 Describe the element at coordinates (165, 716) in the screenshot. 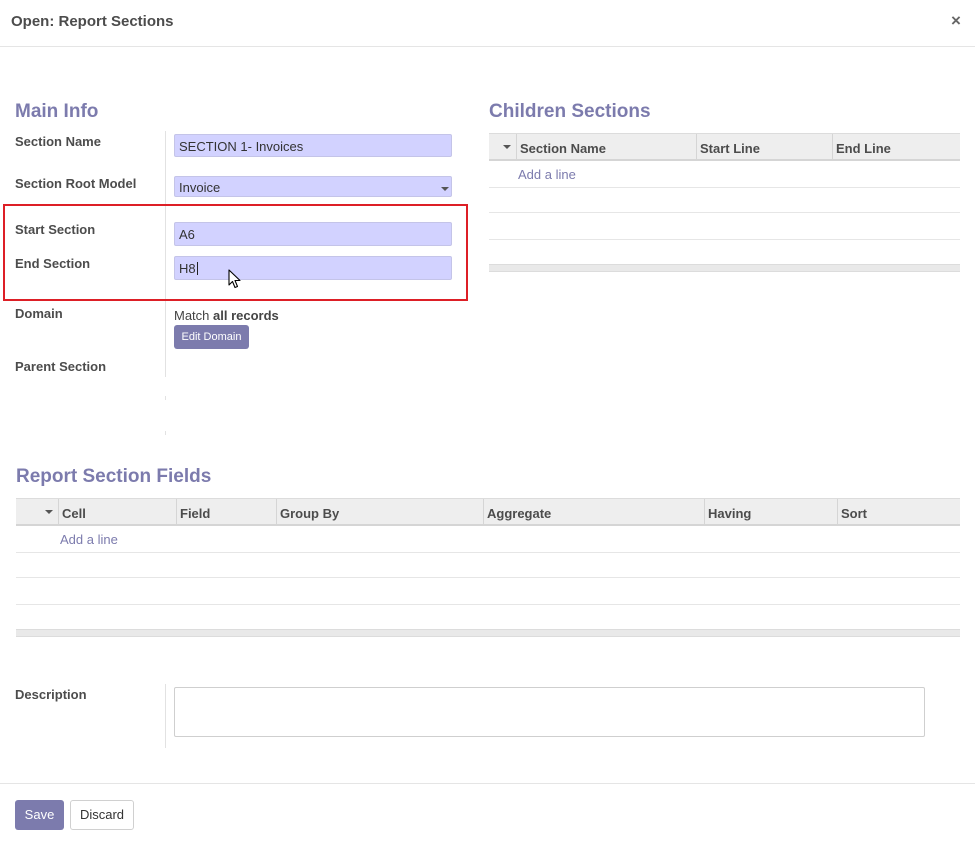

I see `label-divider` at that location.